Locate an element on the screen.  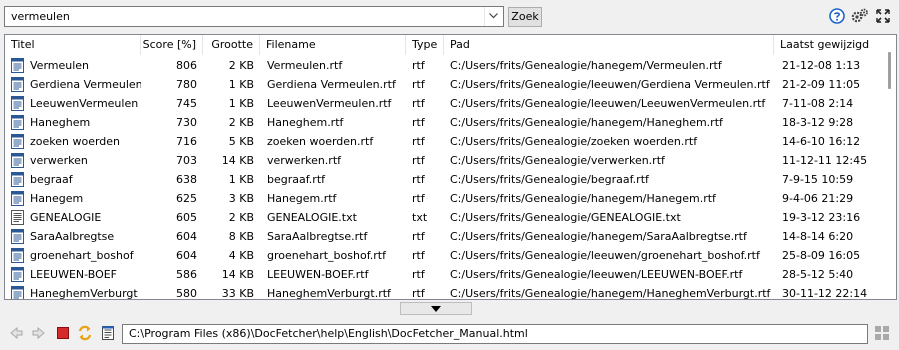
column-header-path: Pad is located at coordinates (609, 45).